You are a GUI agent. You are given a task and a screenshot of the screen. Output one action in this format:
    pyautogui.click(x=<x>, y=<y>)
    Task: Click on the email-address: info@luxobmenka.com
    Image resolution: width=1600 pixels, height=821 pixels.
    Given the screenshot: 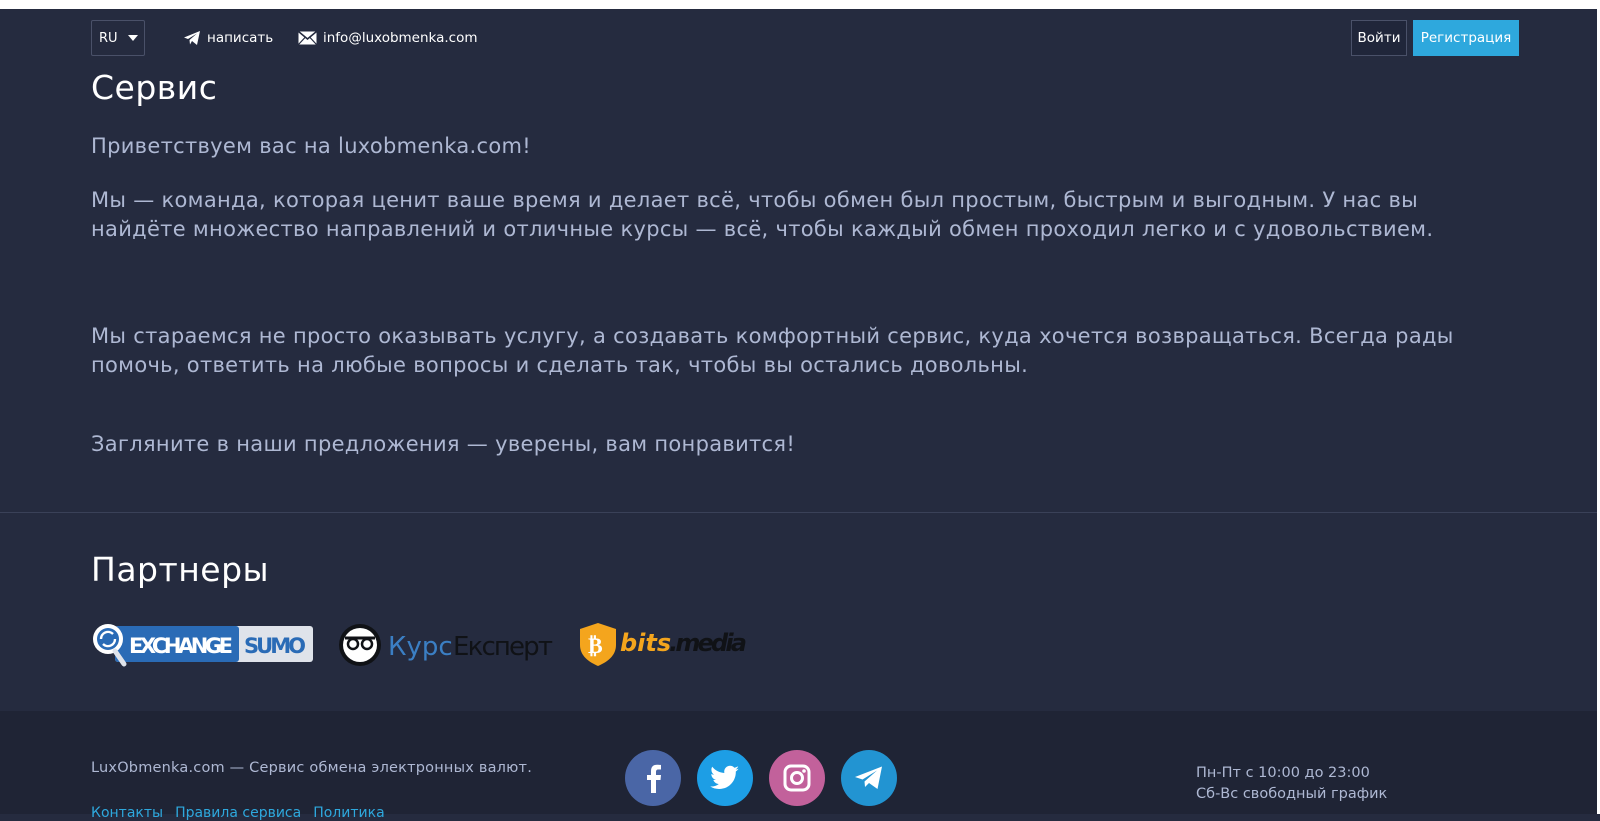 What is the action you would take?
    pyautogui.click(x=400, y=38)
    